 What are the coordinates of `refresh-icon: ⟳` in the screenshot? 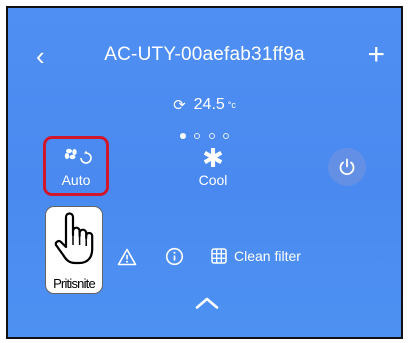 It's located at (179, 105).